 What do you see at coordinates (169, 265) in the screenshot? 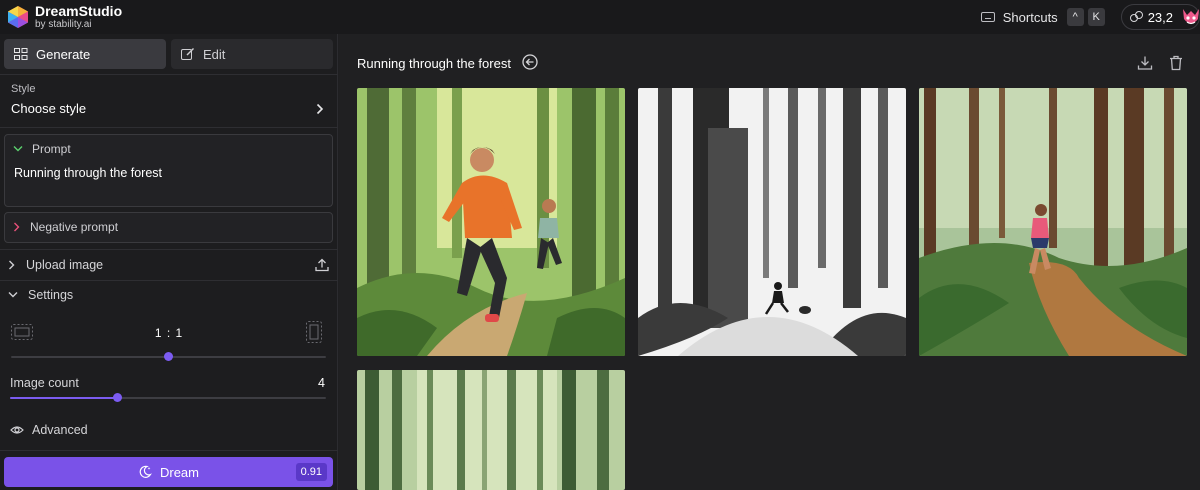
I see `upload-image-row: Upload image` at bounding box center [169, 265].